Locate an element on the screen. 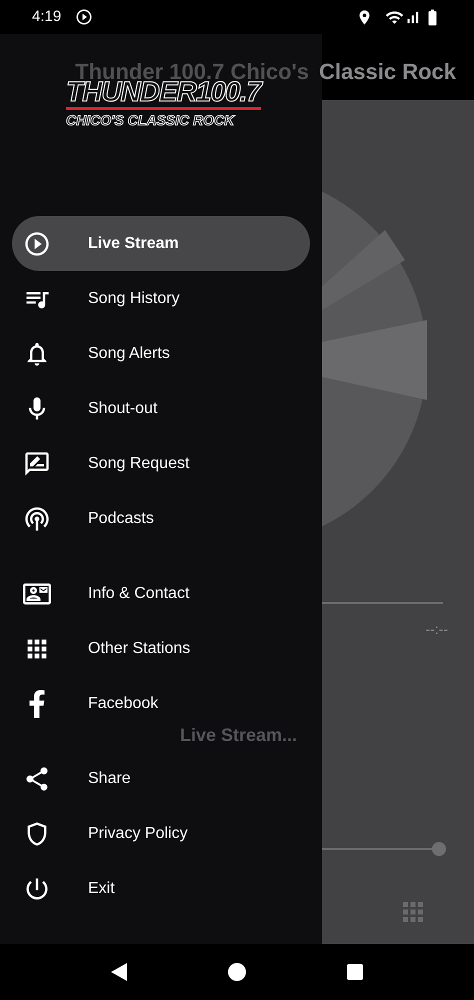  drawer-item: Info & Contact is located at coordinates (161, 593).